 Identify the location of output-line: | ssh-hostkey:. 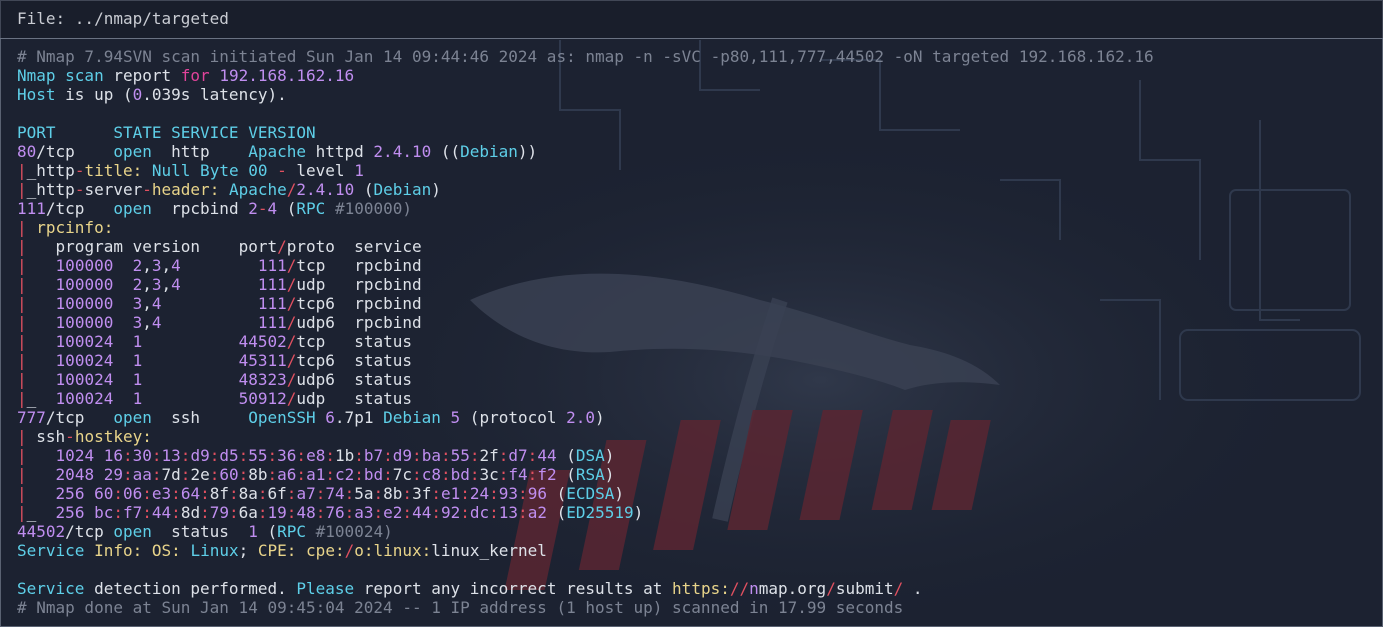
(585, 436).